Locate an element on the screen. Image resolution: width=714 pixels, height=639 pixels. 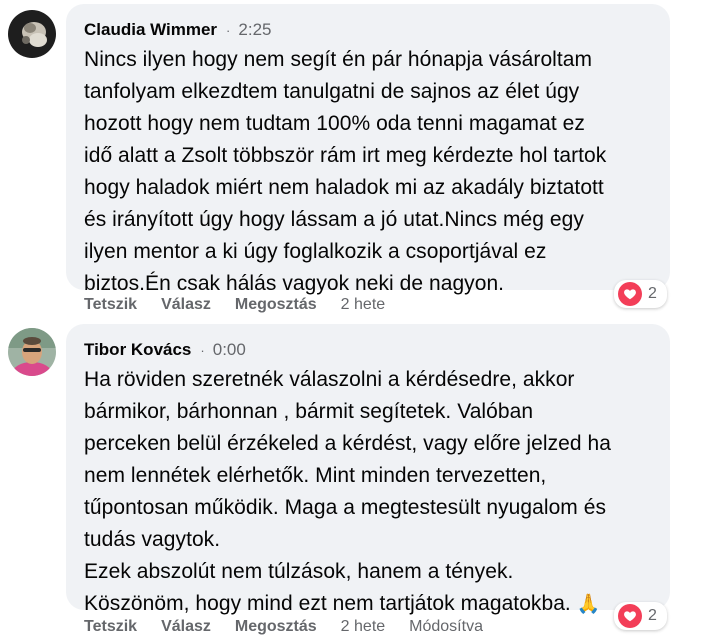
comment-actions: Tetszik Válasz Megosztás 2 hete is located at coordinates (246, 305).